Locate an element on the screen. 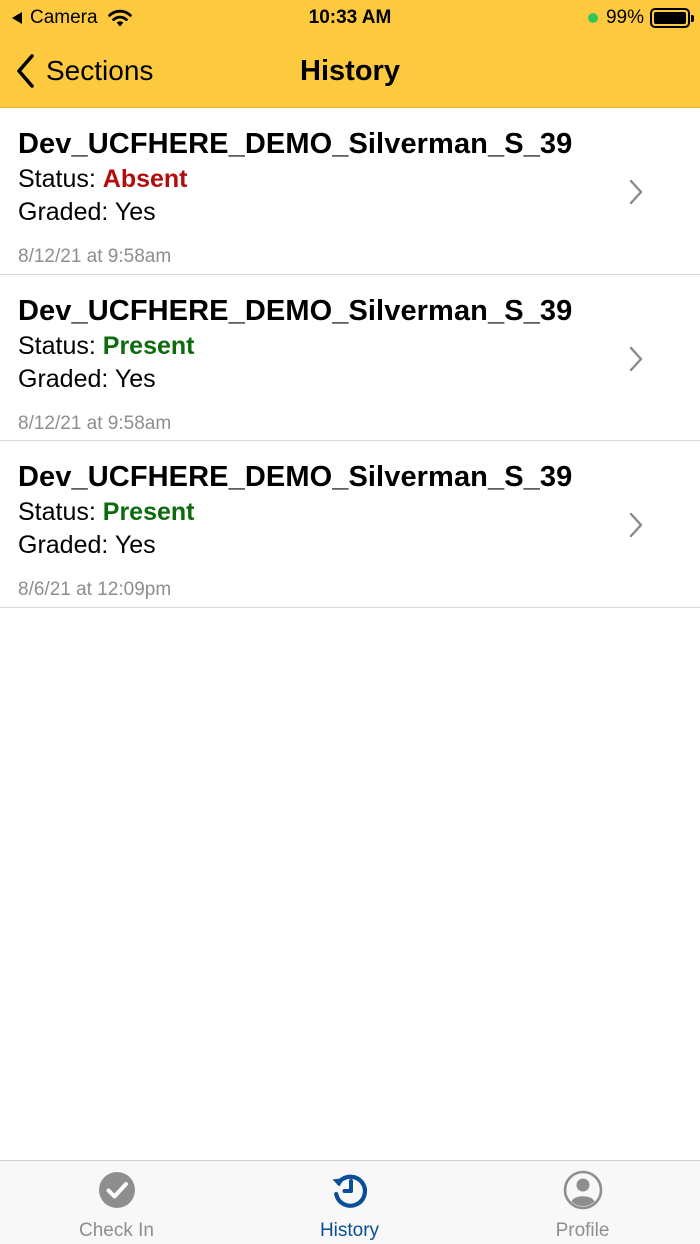  tab-history: History is located at coordinates (349, 1202).